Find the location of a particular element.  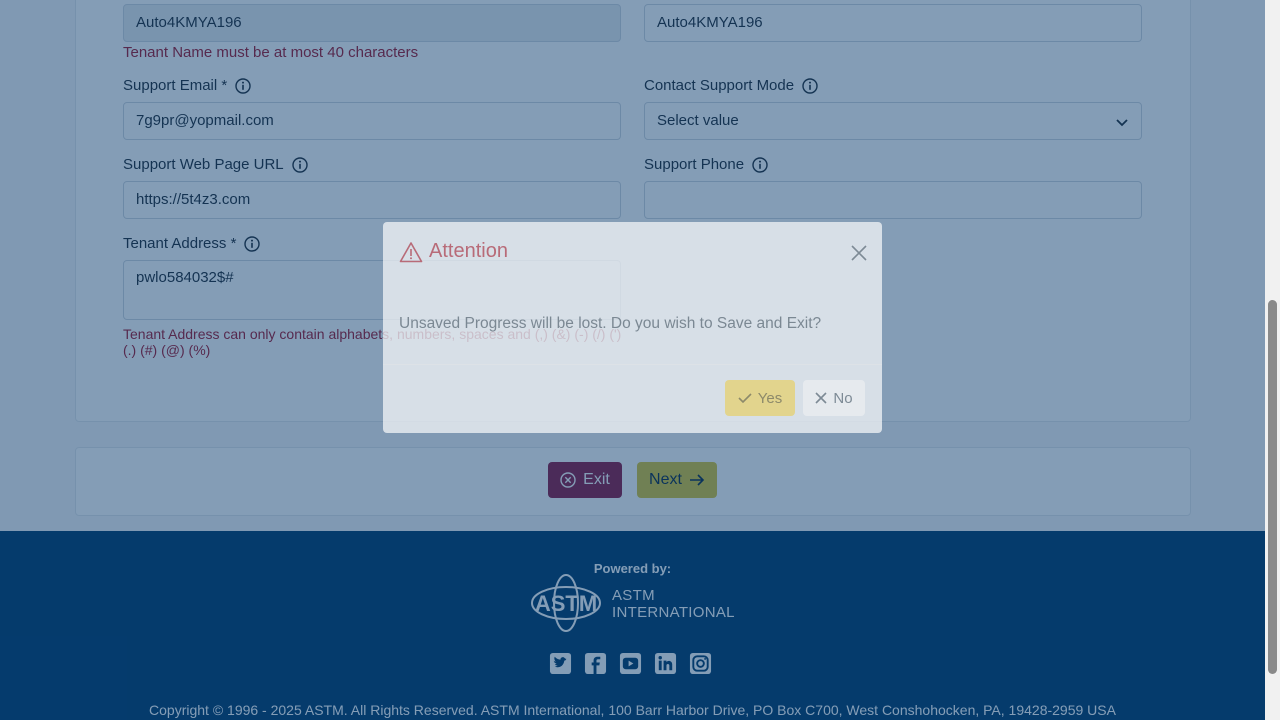

yes-button: Yes is located at coordinates (760, 398).